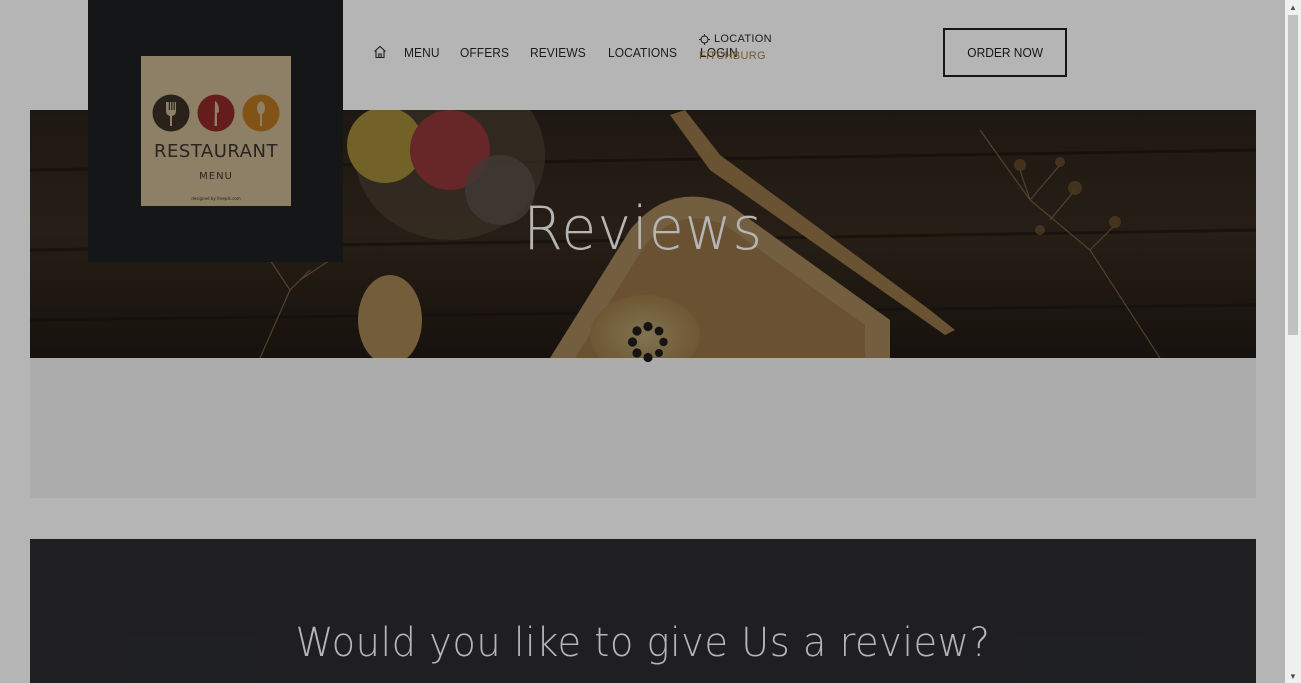 The image size is (1301, 683). I want to click on scroll-thumb, so click(1293, 175).